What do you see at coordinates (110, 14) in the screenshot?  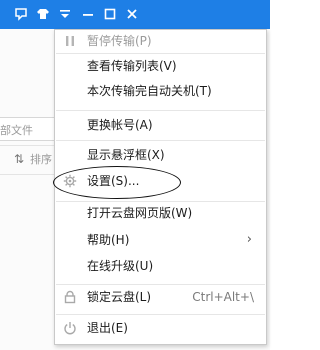 I see `maximize-icon` at bounding box center [110, 14].